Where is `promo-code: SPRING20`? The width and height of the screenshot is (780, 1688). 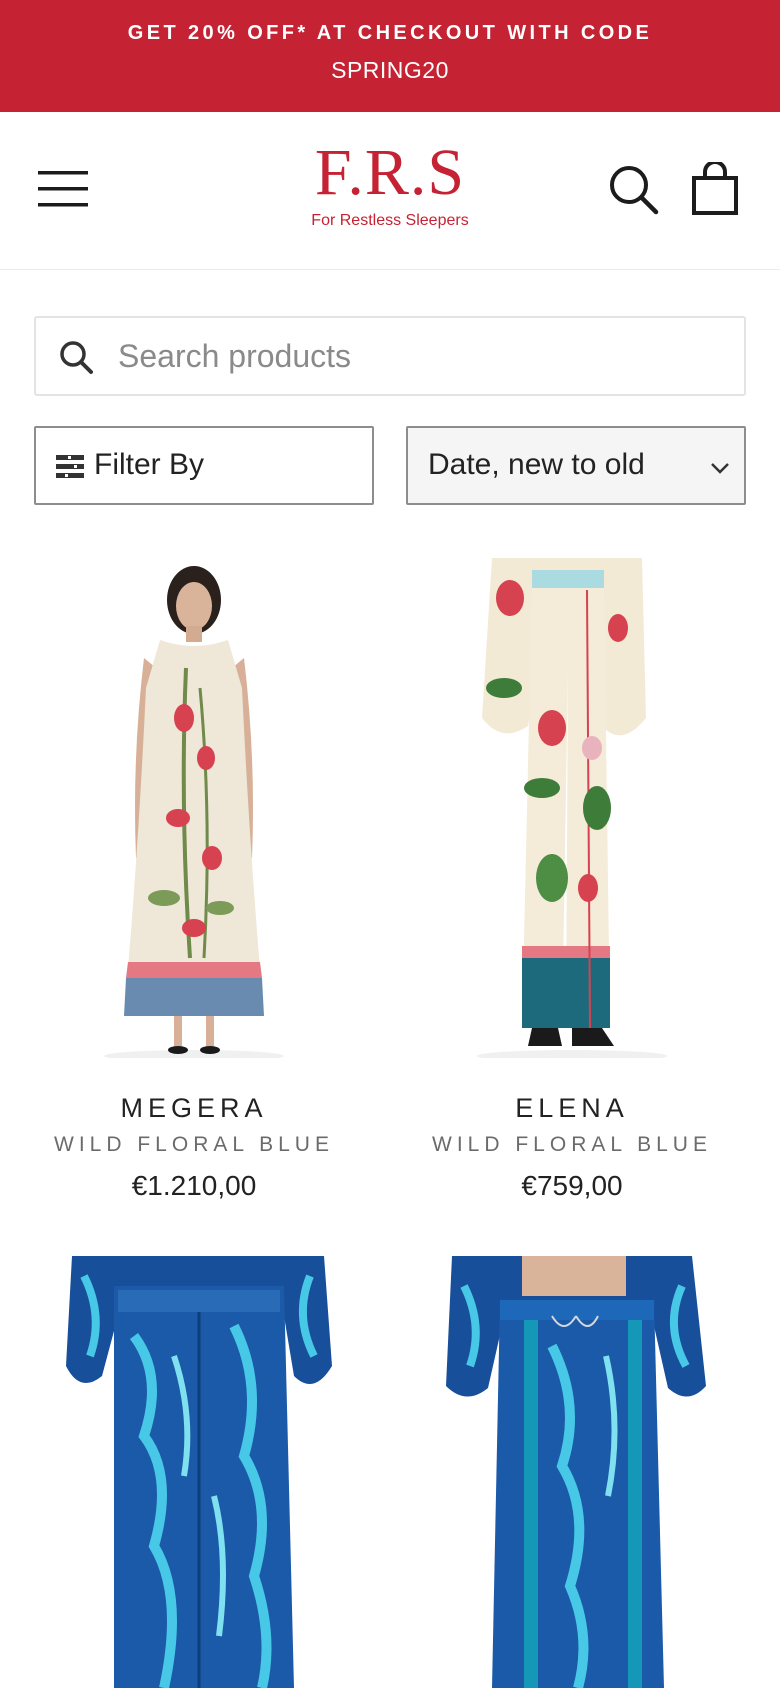
promo-code: SPRING20 is located at coordinates (390, 70).